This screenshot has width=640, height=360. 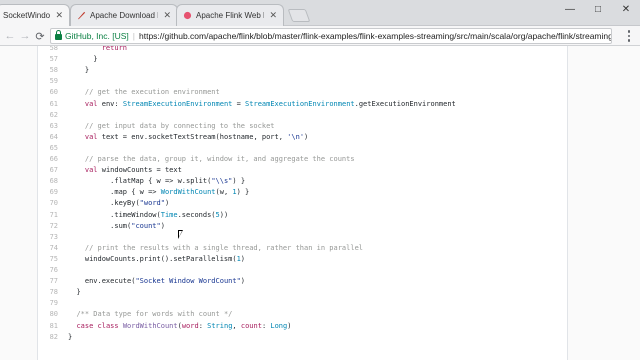 What do you see at coordinates (626, 9) in the screenshot?
I see `close-window-button: ✕` at bounding box center [626, 9].